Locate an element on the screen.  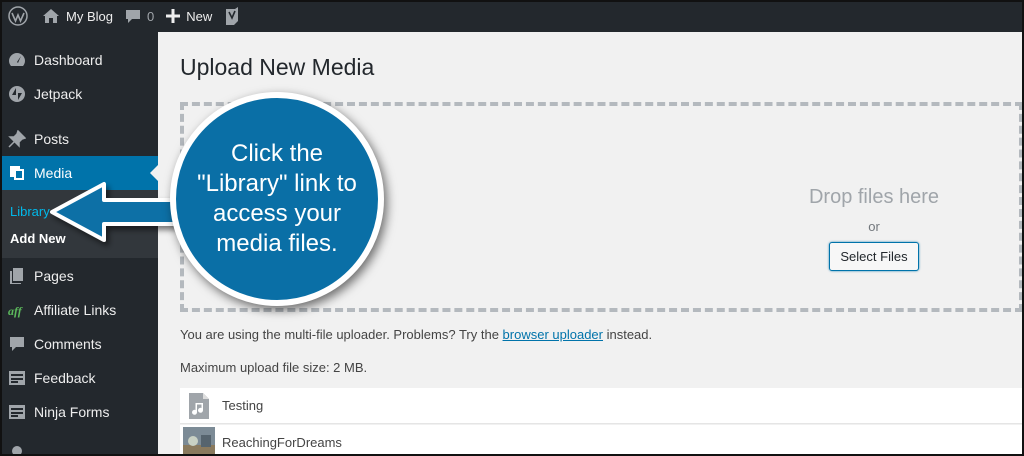
new-content-link: New is located at coordinates (189, 16).